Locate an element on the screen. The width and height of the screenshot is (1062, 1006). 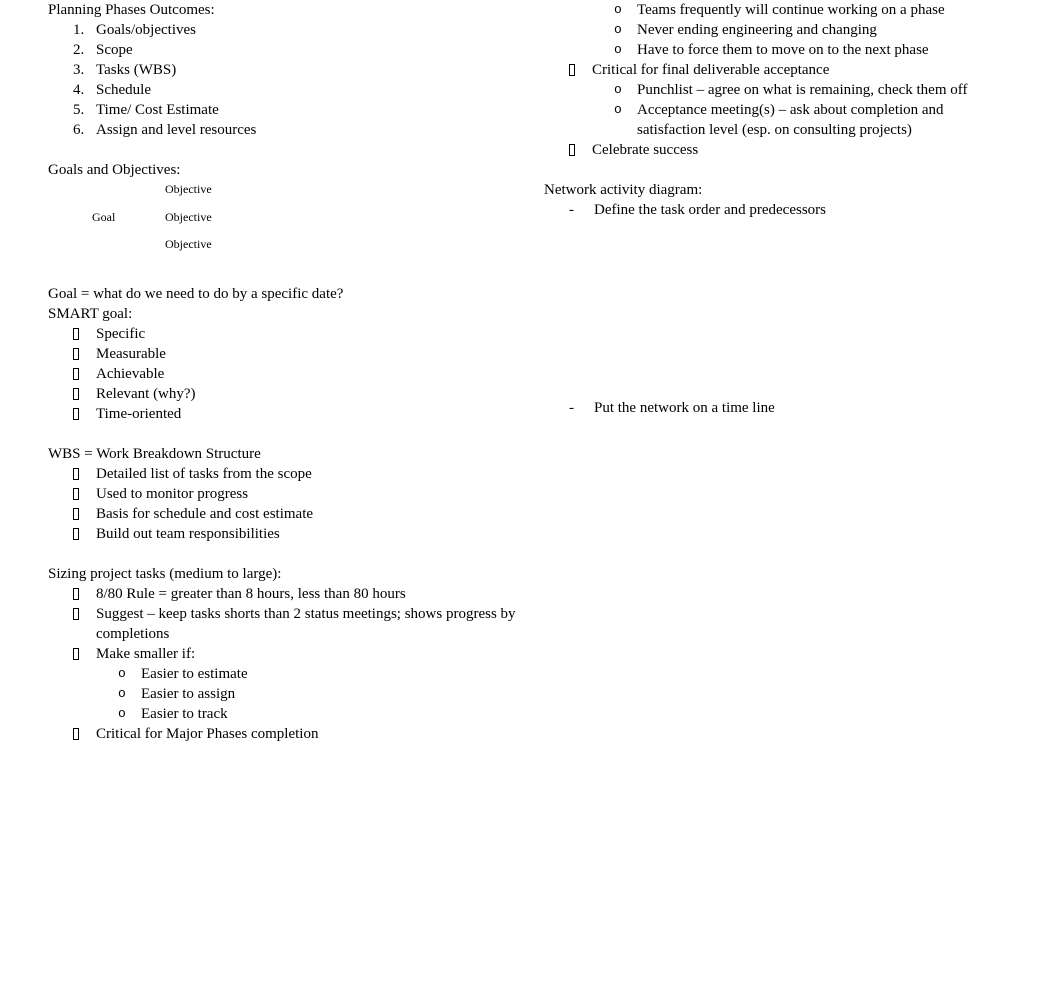
list-item: Detailed list of tasks from the scope is located at coordinates (295, 474).